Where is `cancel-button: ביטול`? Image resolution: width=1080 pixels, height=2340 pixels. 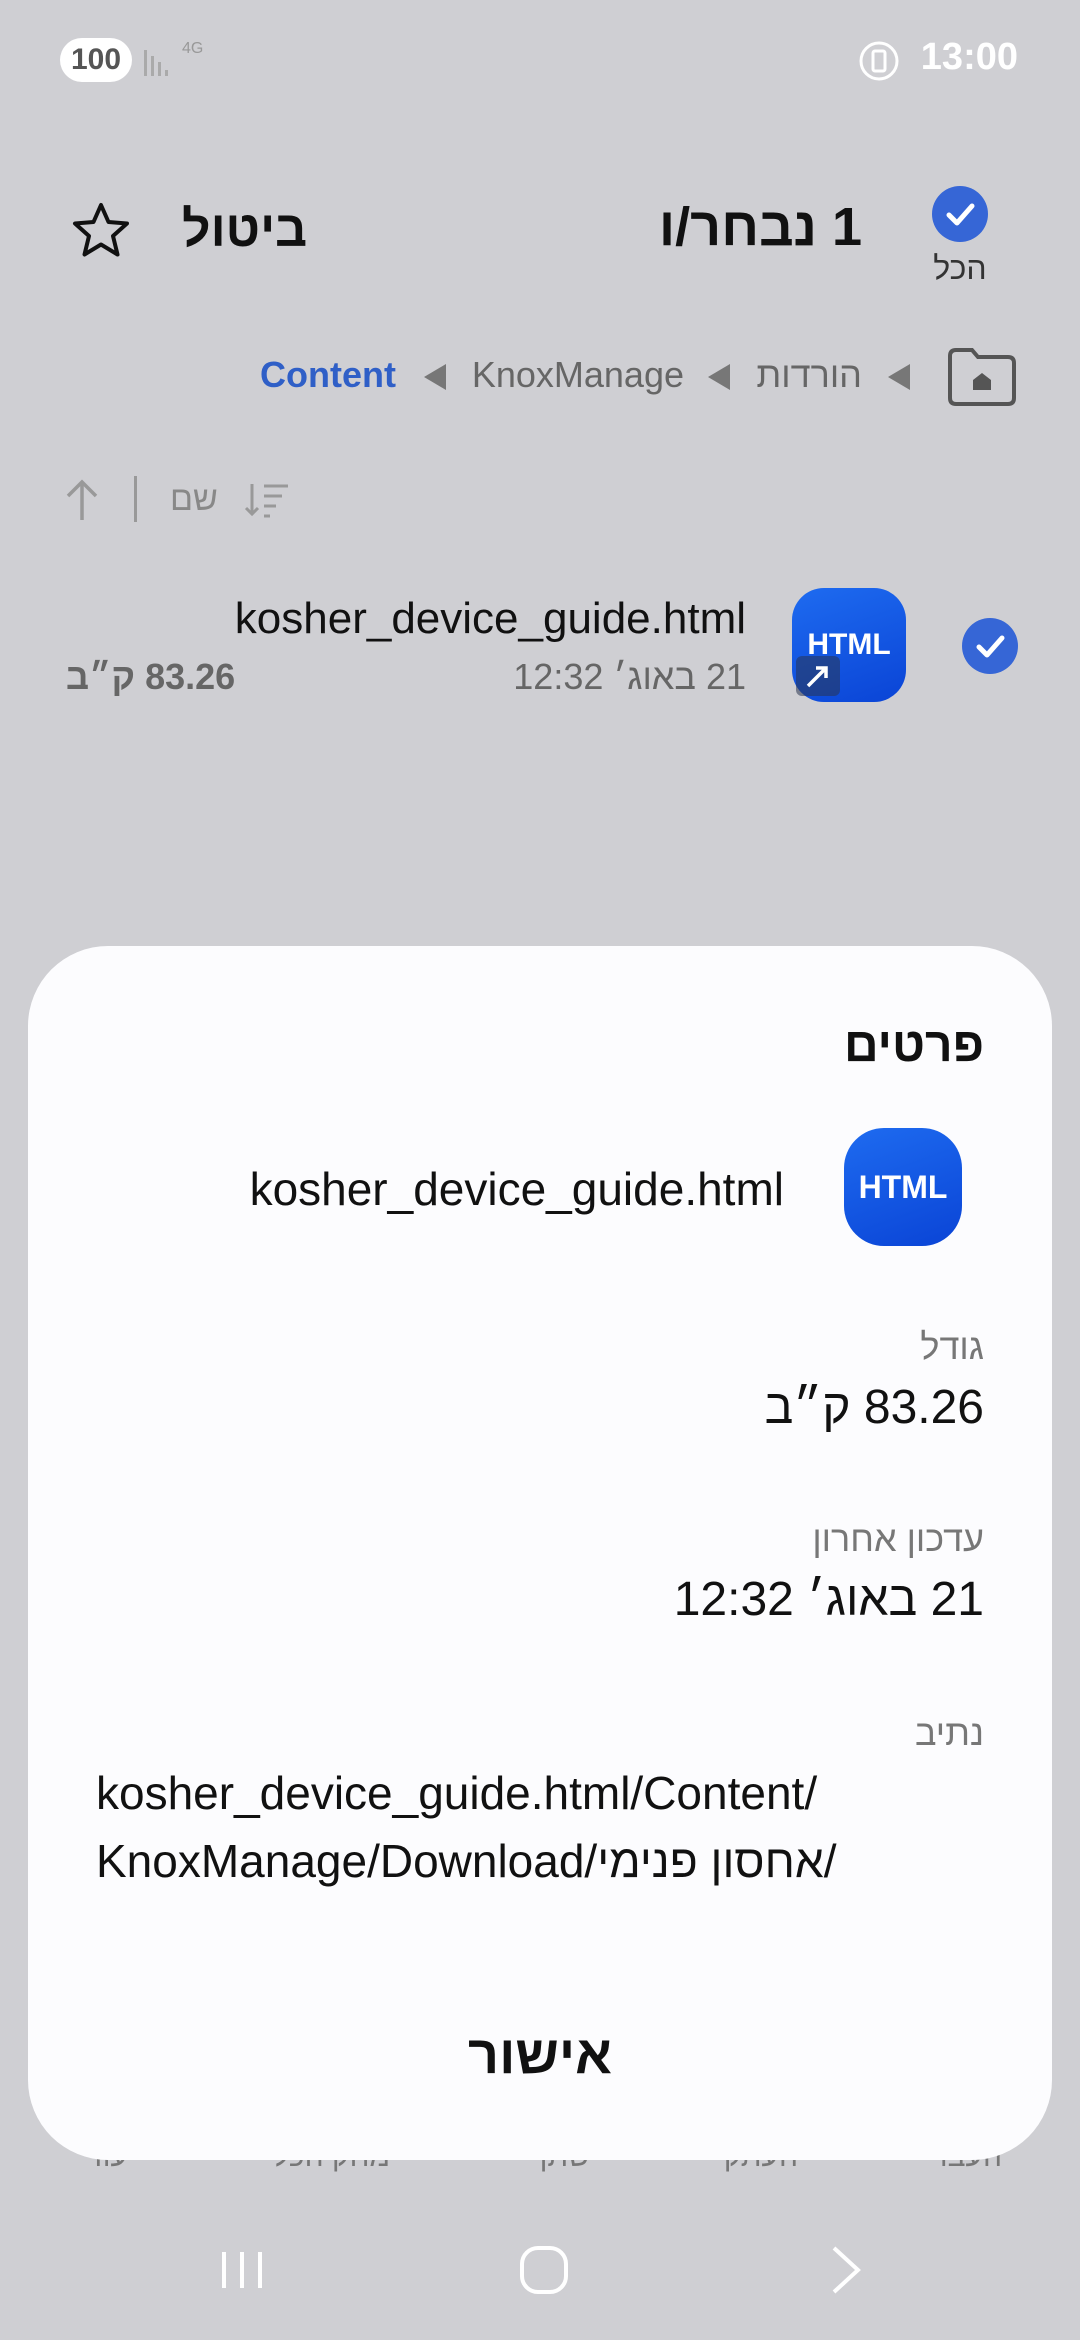 cancel-button: ביטול is located at coordinates (244, 229).